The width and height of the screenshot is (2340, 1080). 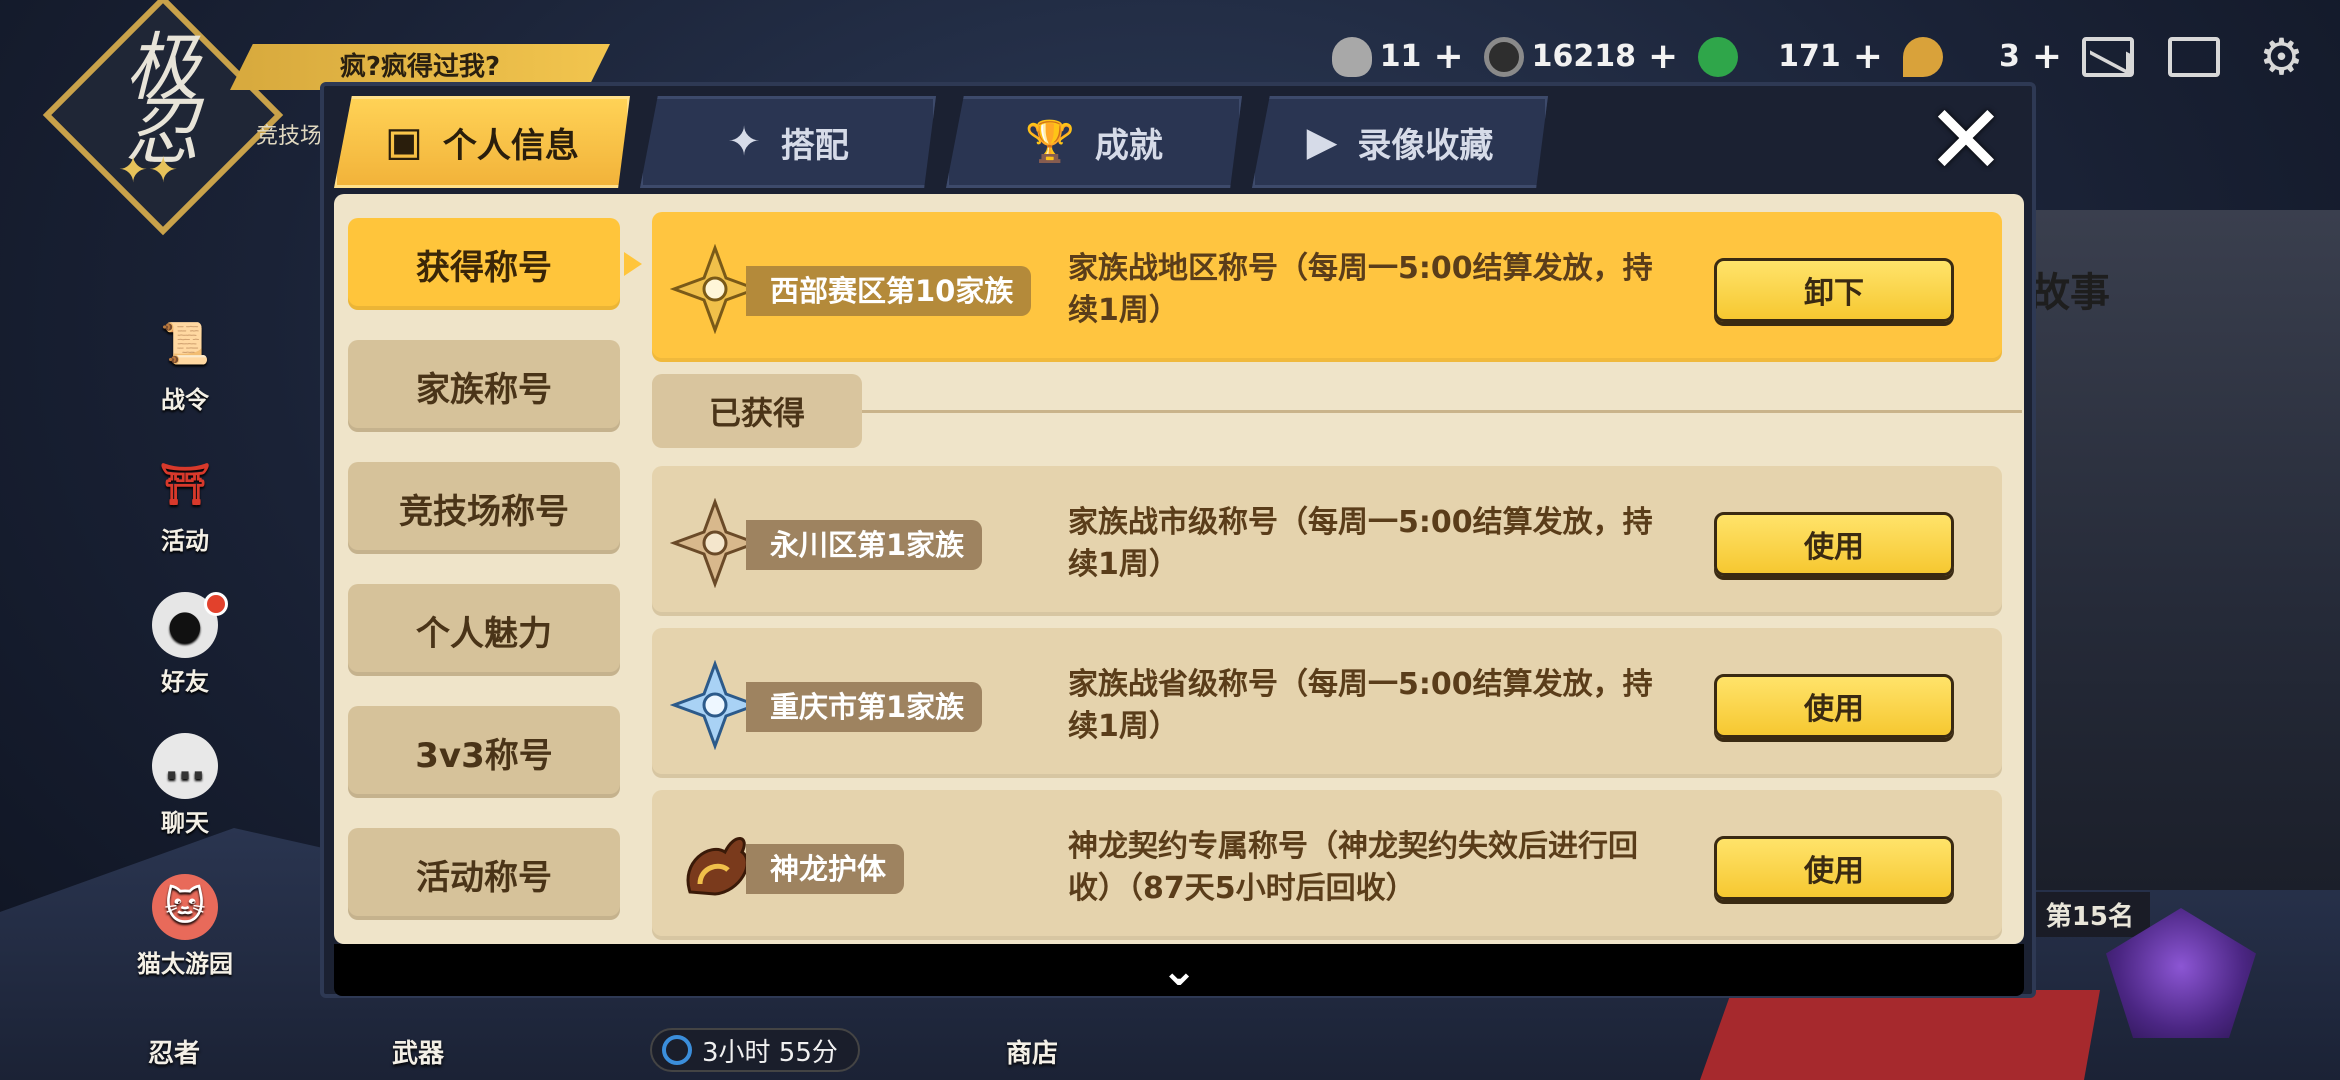 I want to click on title-name: 重庆市第1家族, so click(x=864, y=707).